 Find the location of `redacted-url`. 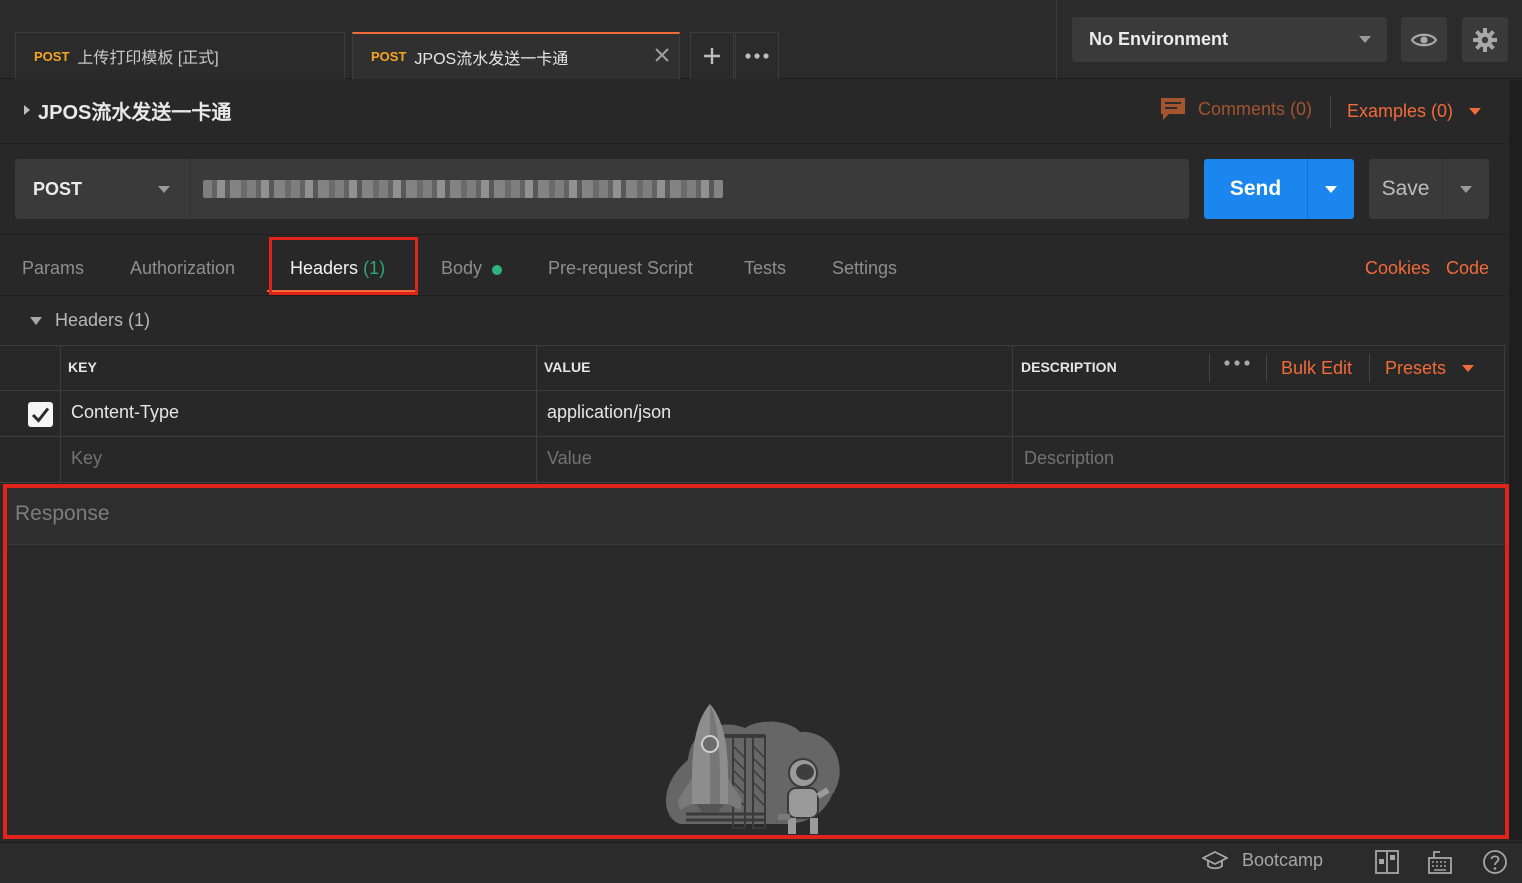

redacted-url is located at coordinates (463, 189).